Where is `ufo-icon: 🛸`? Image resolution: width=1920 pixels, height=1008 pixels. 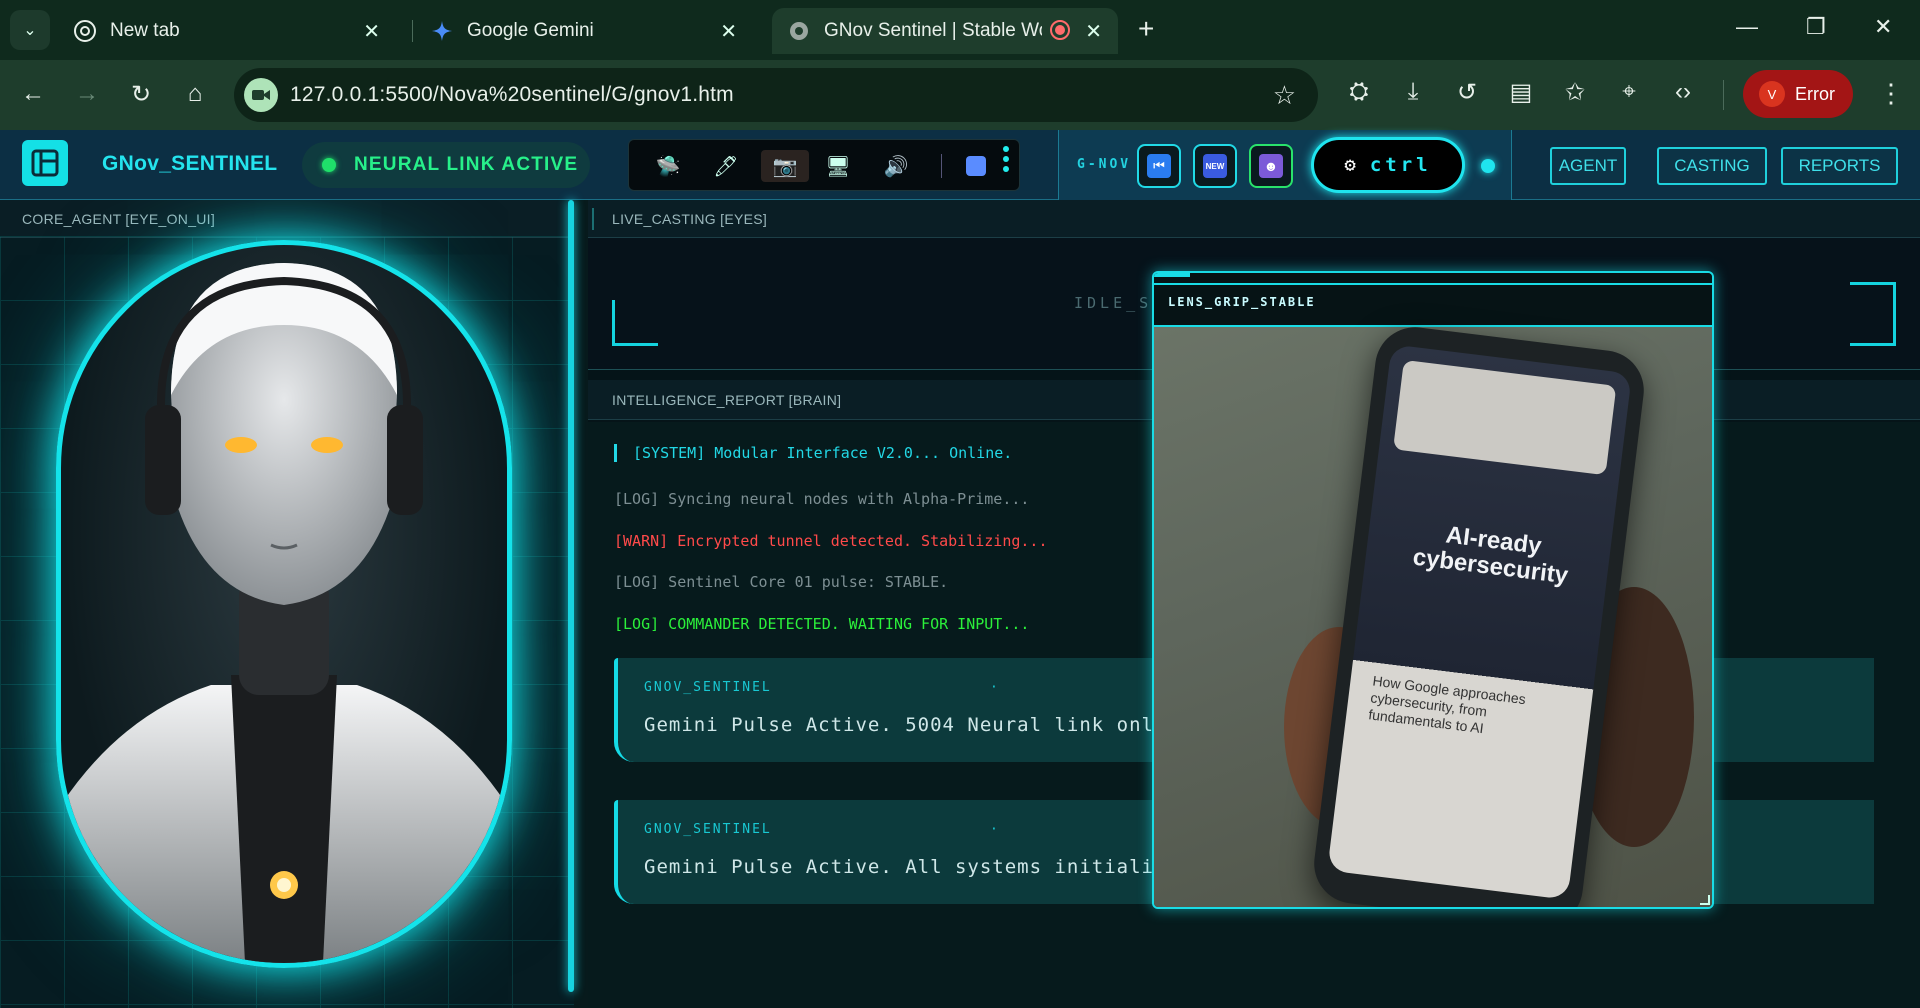
ufo-icon: 🛸 is located at coordinates (668, 166).